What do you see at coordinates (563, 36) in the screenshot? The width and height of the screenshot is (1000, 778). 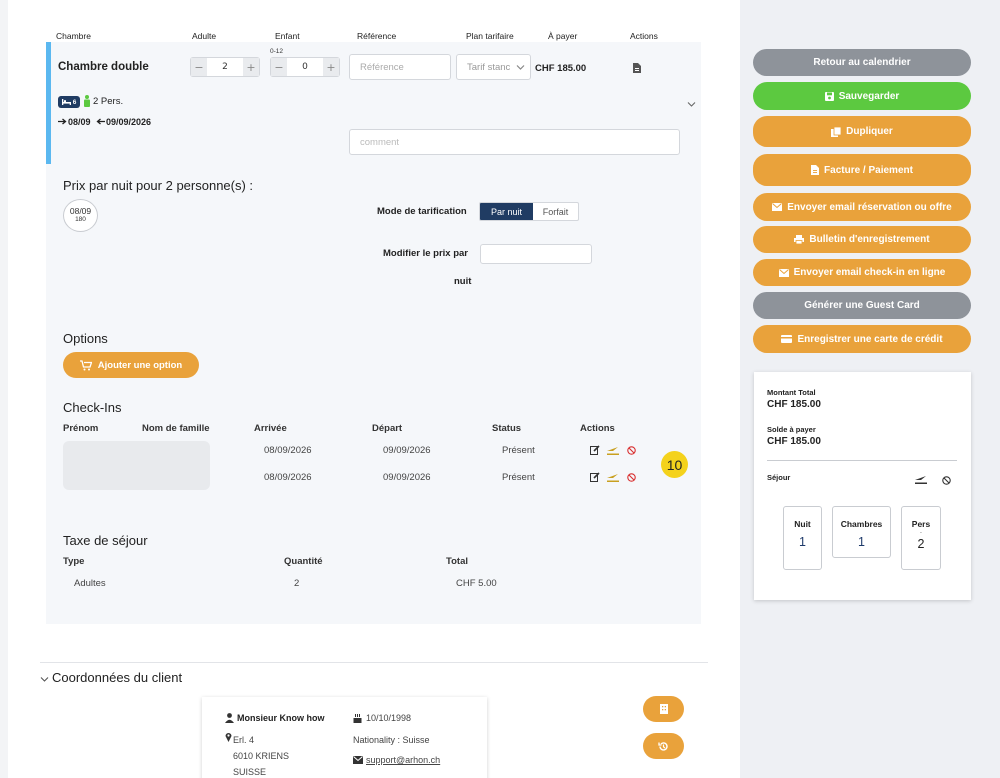 I see `header-to-pay: À payer` at bounding box center [563, 36].